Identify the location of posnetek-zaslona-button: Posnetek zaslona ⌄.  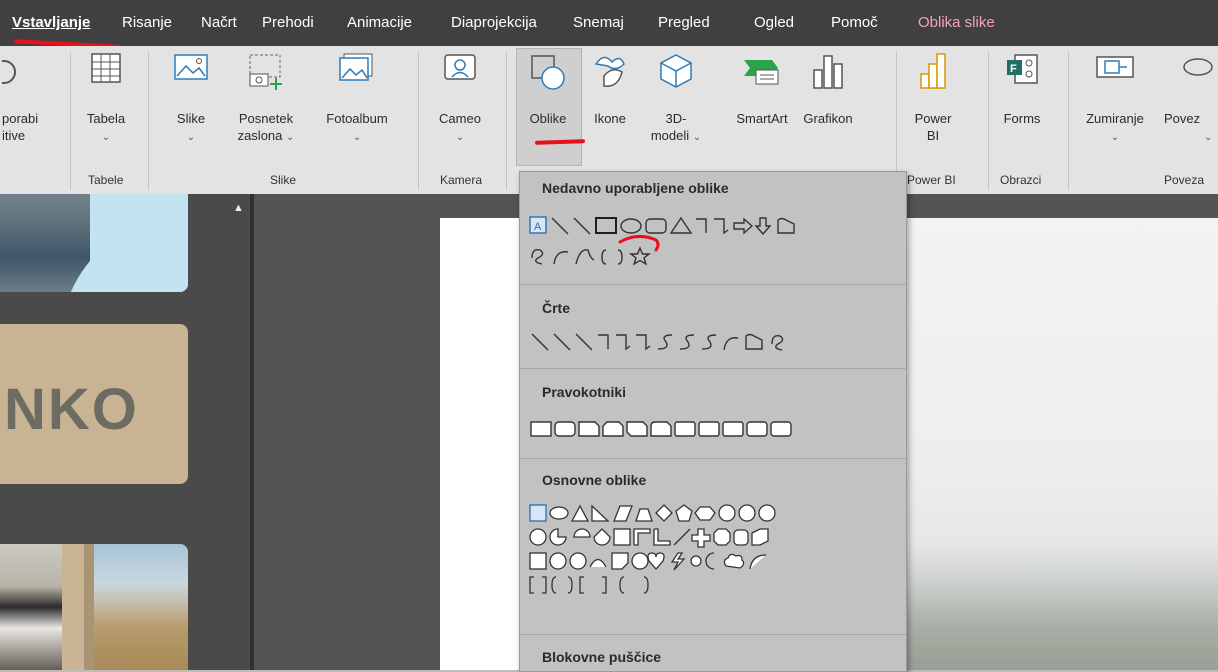
(266, 108).